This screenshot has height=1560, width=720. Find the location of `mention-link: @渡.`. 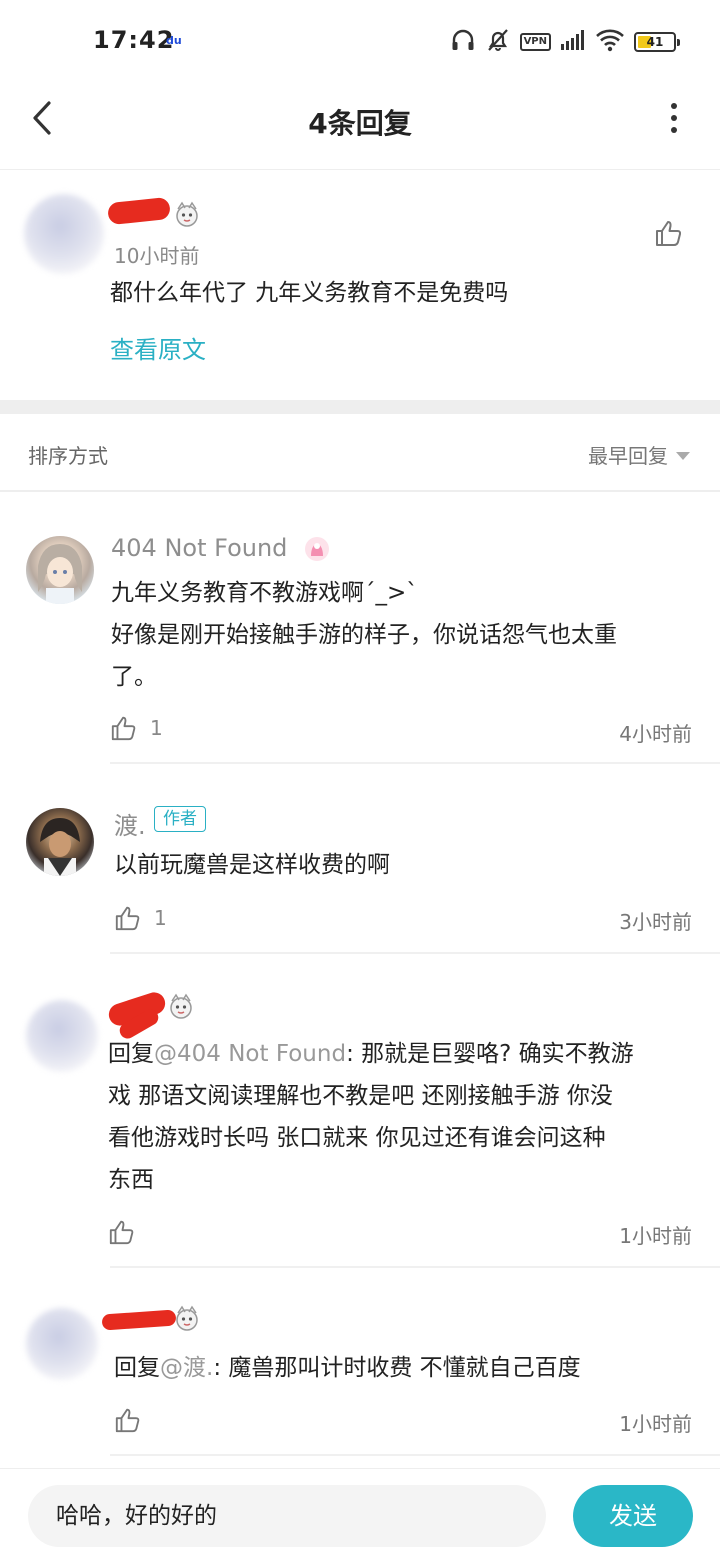

mention-link: @渡. is located at coordinates (186, 1368).